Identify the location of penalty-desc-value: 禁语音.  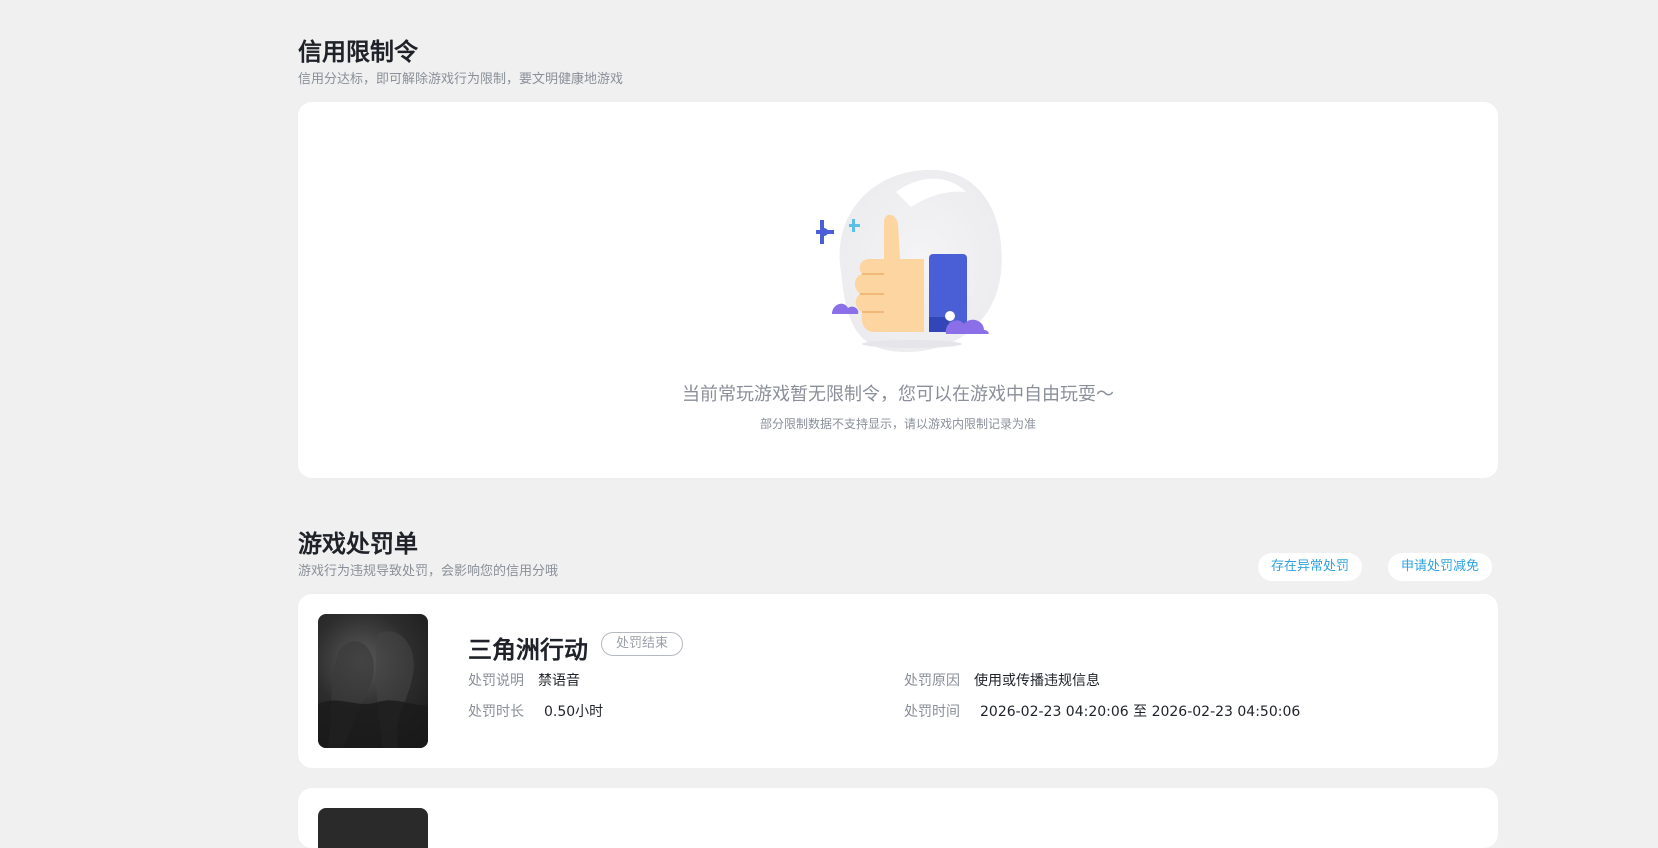
(559, 681).